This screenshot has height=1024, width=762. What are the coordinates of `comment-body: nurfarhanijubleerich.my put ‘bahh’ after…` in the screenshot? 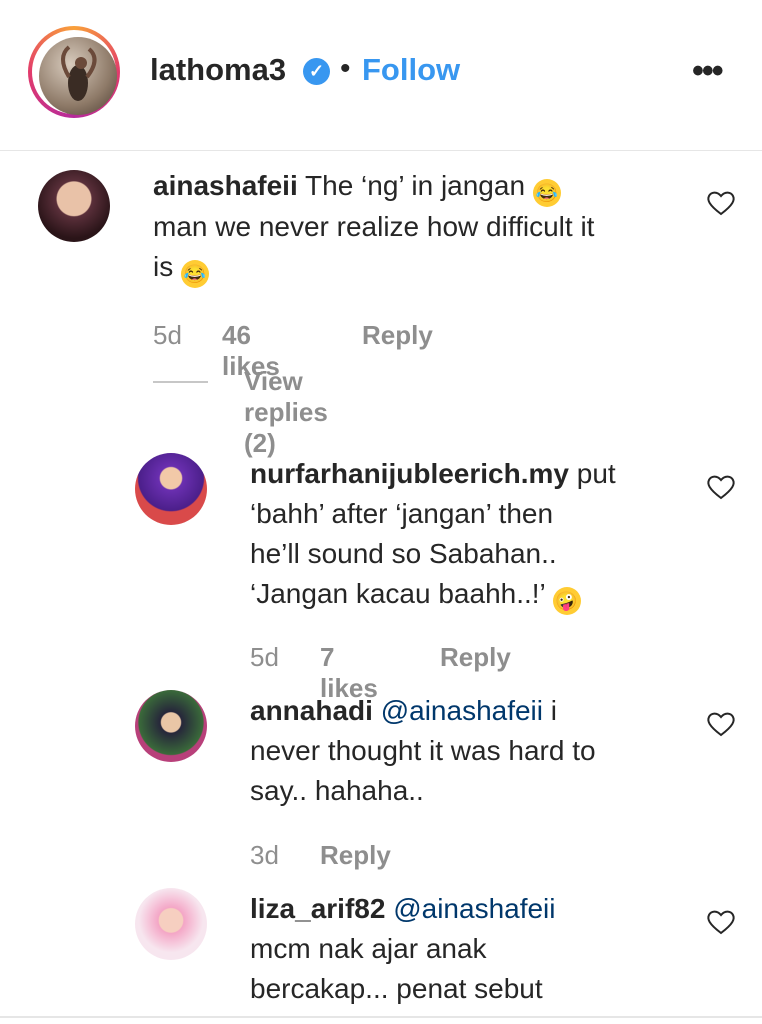 It's located at (470, 534).